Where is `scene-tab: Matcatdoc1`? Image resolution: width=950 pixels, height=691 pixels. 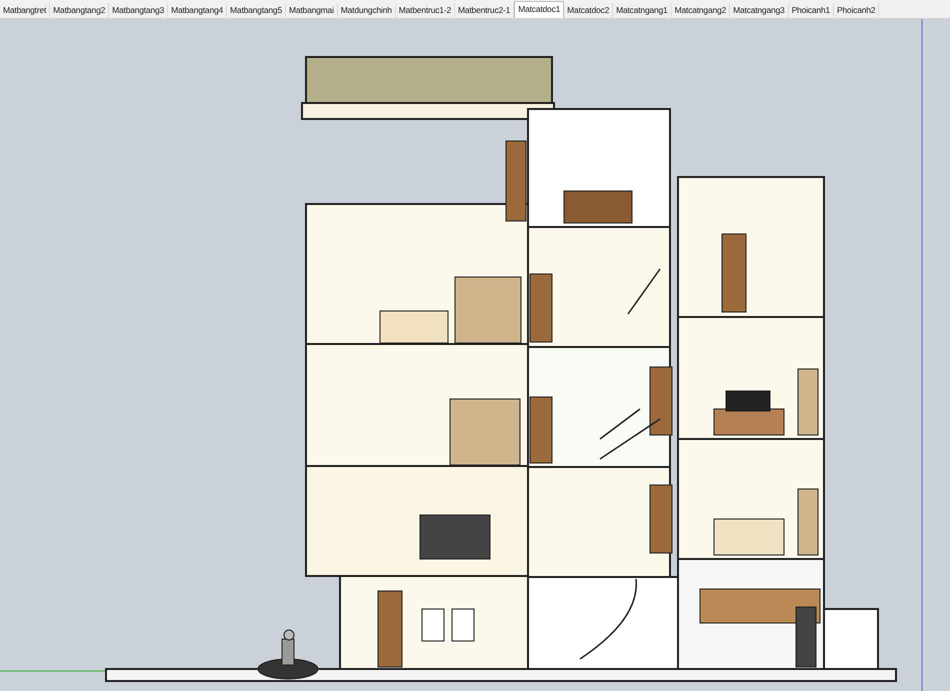 scene-tab: Matcatdoc1 is located at coordinates (539, 9).